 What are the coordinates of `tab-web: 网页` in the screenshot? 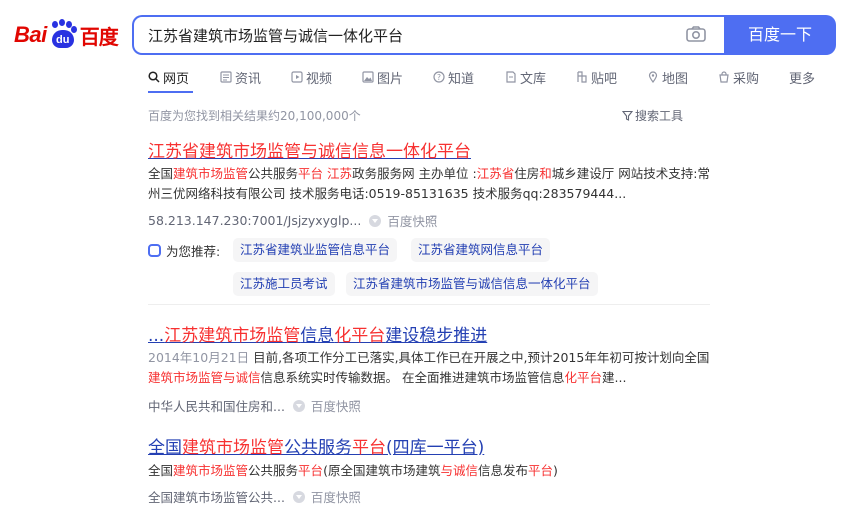 It's located at (184, 77).